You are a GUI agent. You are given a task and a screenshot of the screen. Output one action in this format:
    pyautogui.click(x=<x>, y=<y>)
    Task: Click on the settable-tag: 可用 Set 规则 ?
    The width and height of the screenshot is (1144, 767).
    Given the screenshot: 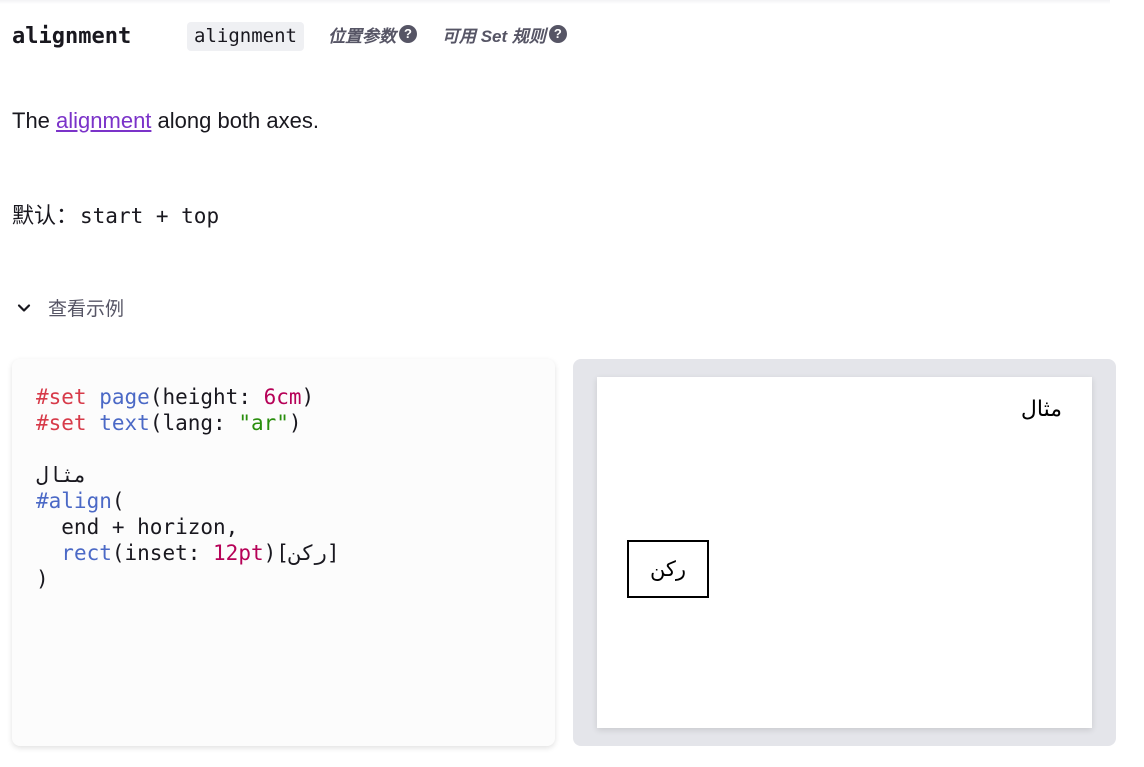 What is the action you would take?
    pyautogui.click(x=504, y=36)
    